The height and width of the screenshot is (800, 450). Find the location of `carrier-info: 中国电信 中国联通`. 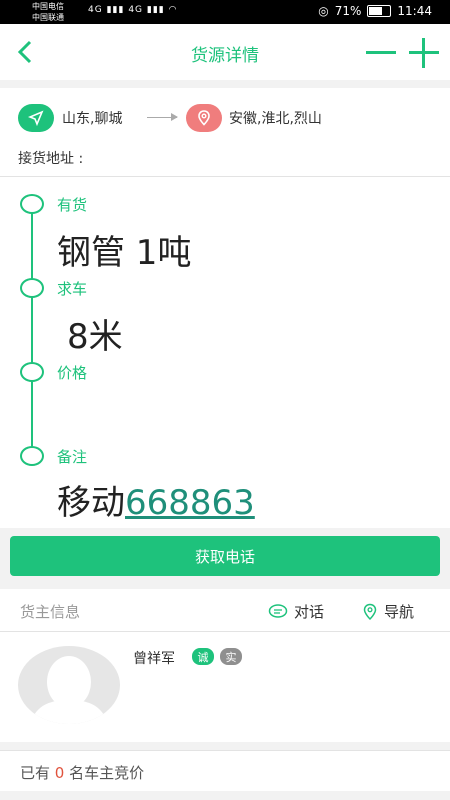

carrier-info: 中国电信 中国联通 is located at coordinates (48, 12).